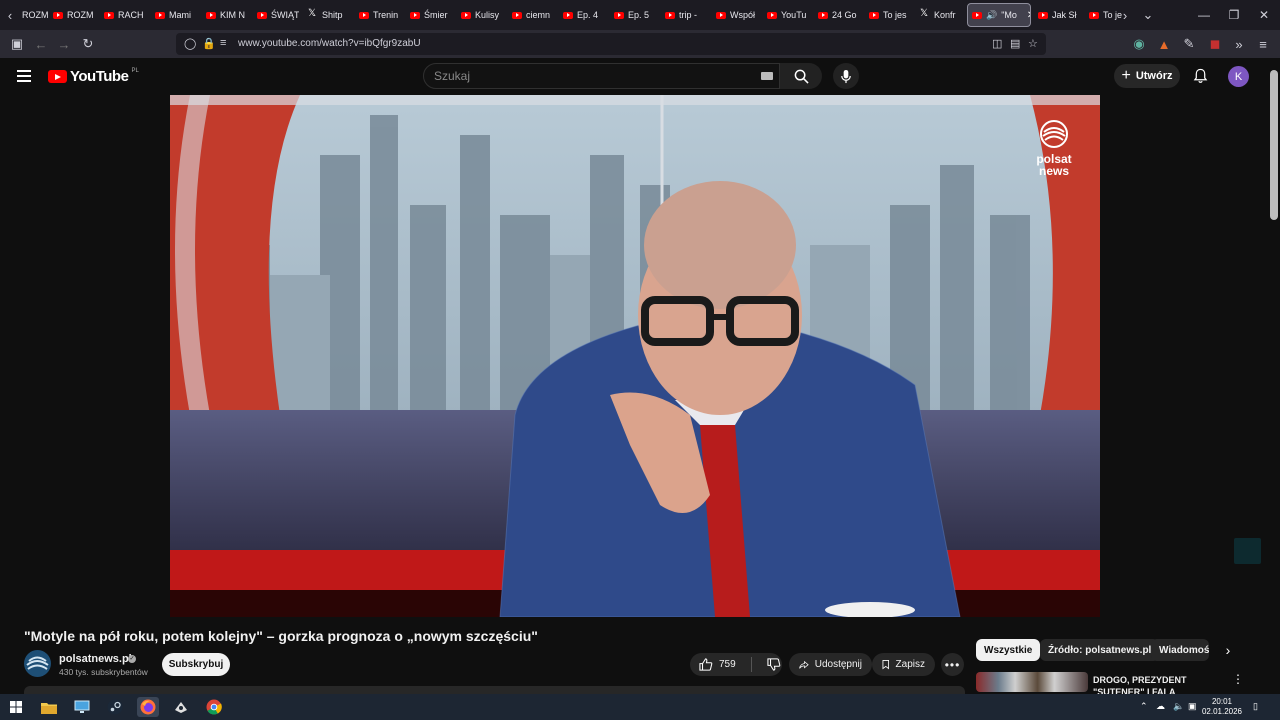 The height and width of the screenshot is (720, 1280). I want to click on youtube-logo: YouTube PL, so click(93, 76).